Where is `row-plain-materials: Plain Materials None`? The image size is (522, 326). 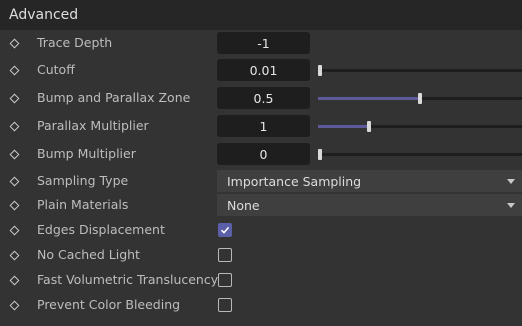 row-plain-materials: Plain Materials None is located at coordinates (261, 205).